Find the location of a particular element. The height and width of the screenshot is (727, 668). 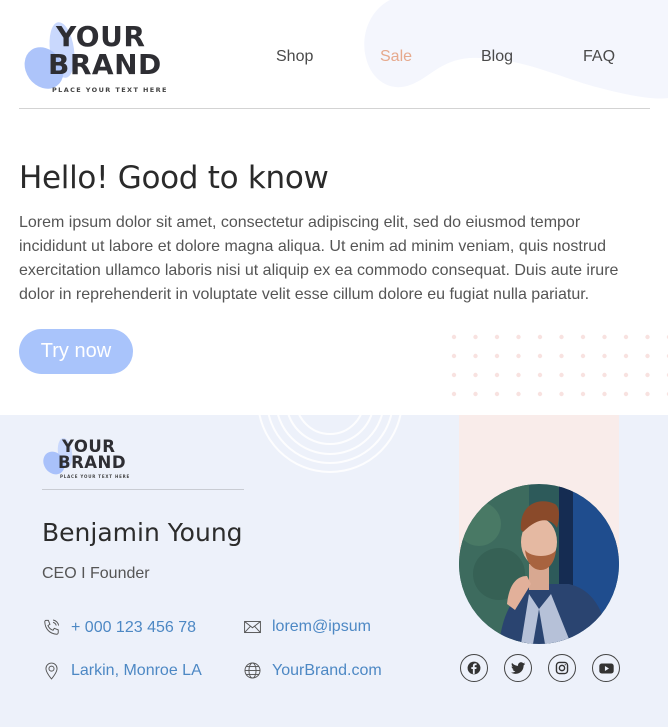

header-divider is located at coordinates (334, 108).